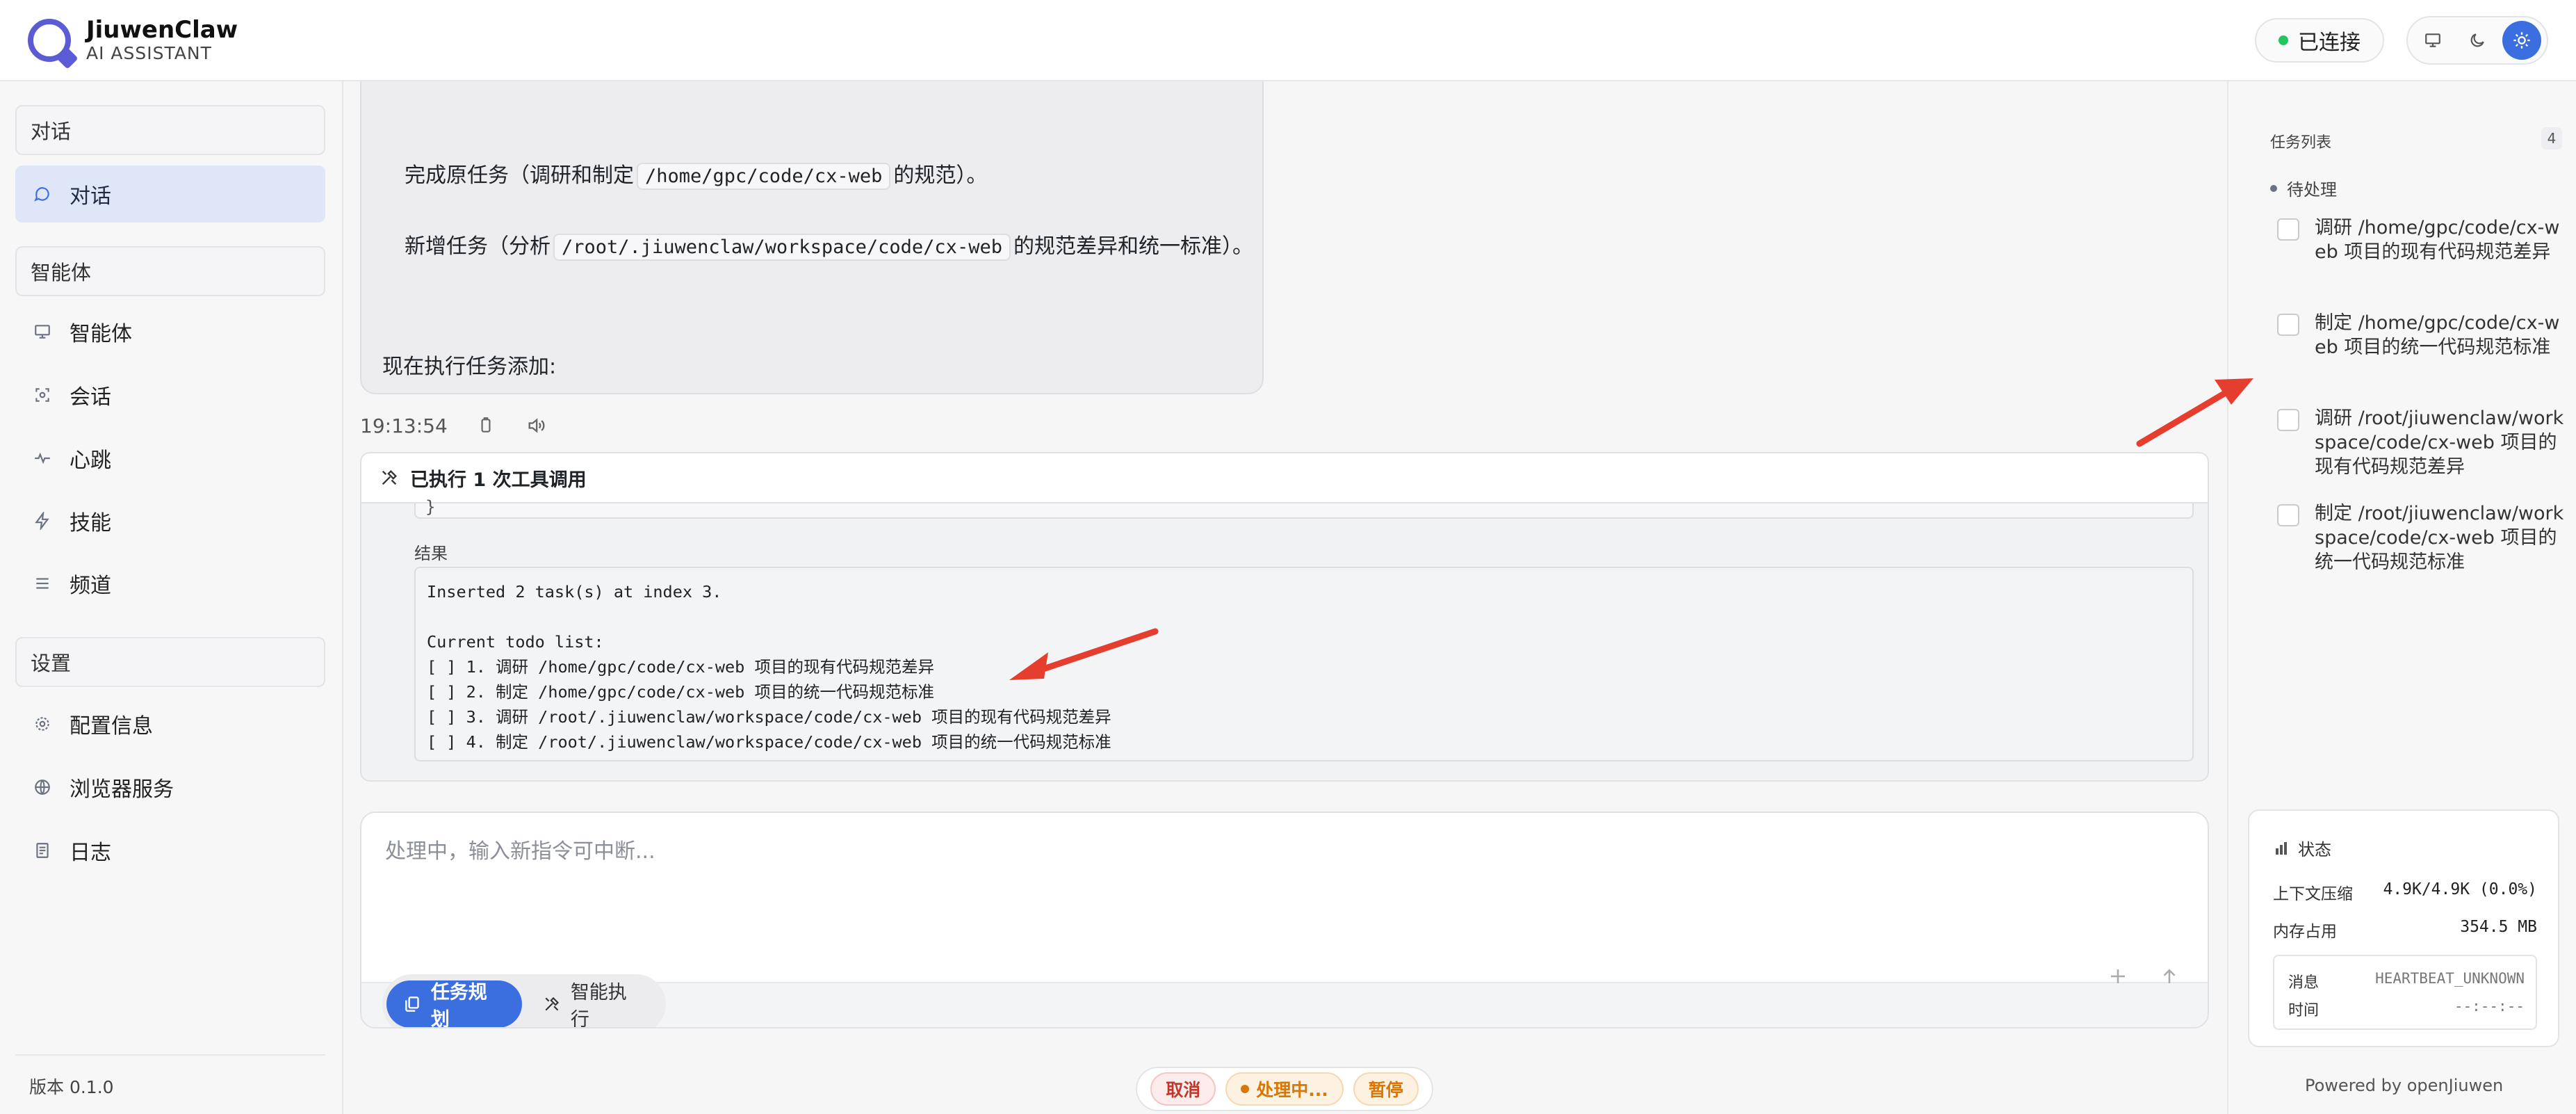 The width and height of the screenshot is (2576, 1114). Describe the element at coordinates (2304, 983) in the screenshot. I see `message-label: 消息` at that location.